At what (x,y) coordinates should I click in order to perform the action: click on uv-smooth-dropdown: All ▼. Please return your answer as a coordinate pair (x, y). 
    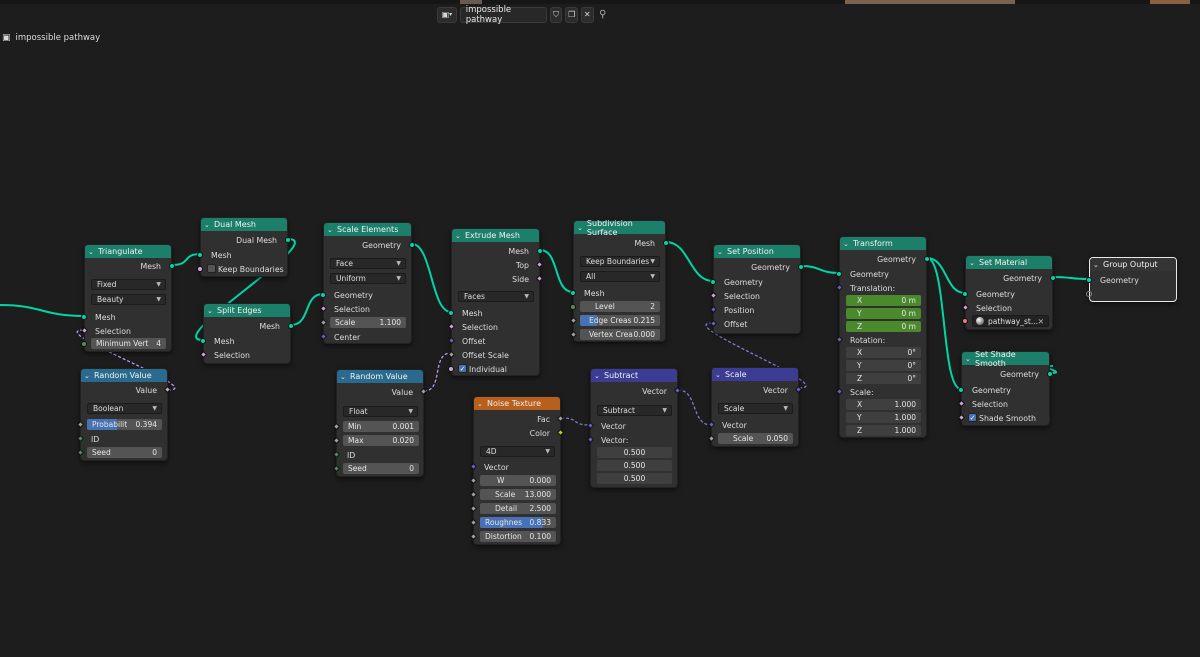
    Looking at the image, I should click on (620, 276).